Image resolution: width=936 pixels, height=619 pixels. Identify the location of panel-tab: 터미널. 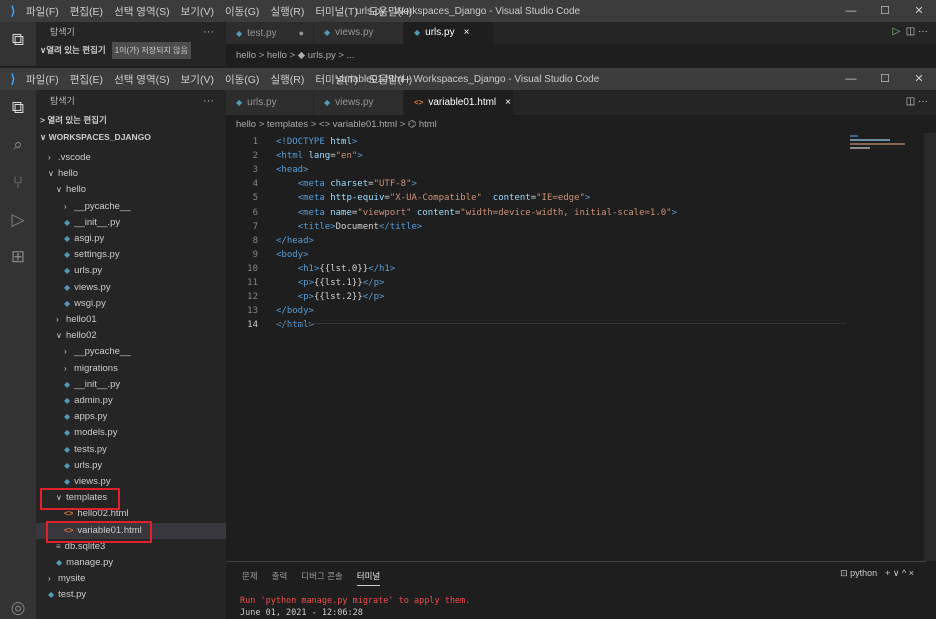
(368, 578).